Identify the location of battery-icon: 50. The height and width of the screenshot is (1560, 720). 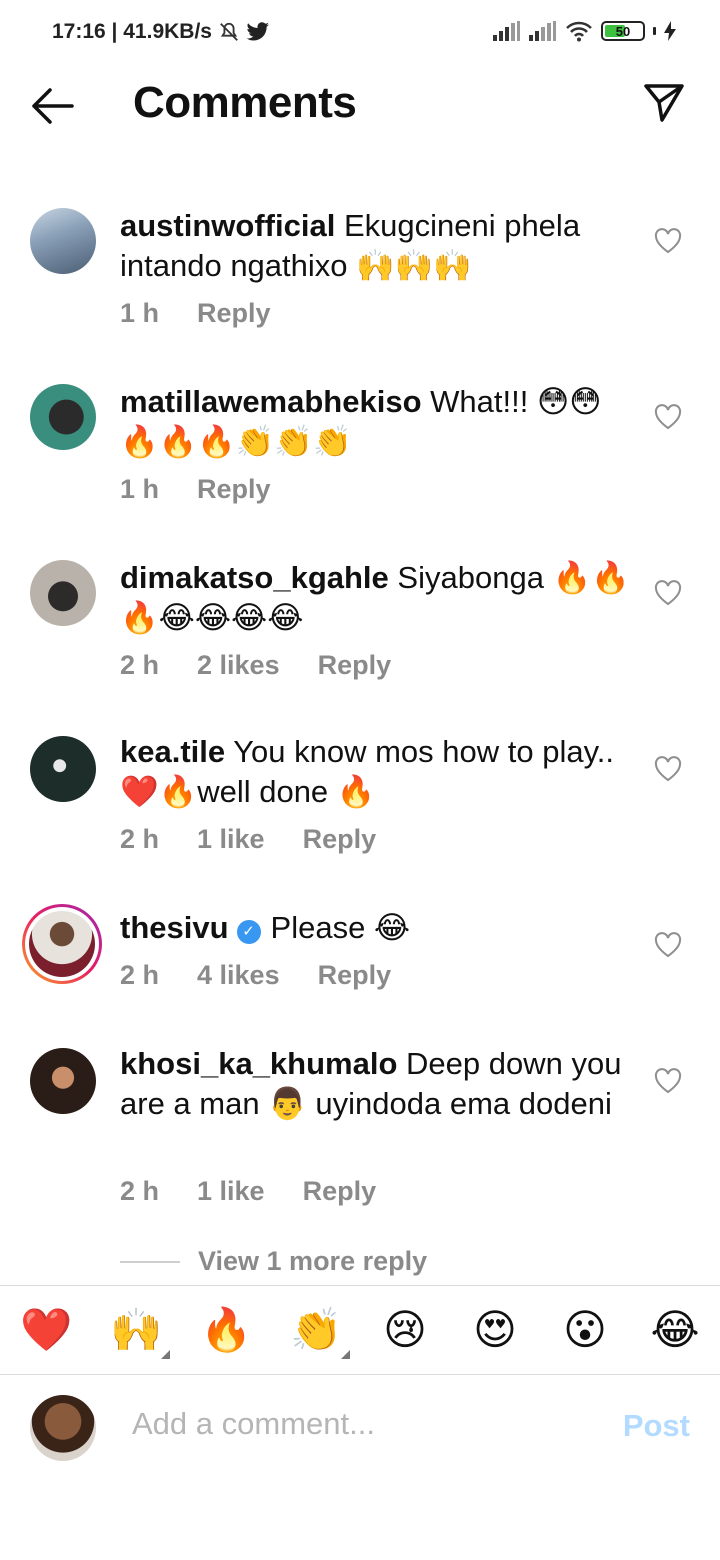
(623, 31).